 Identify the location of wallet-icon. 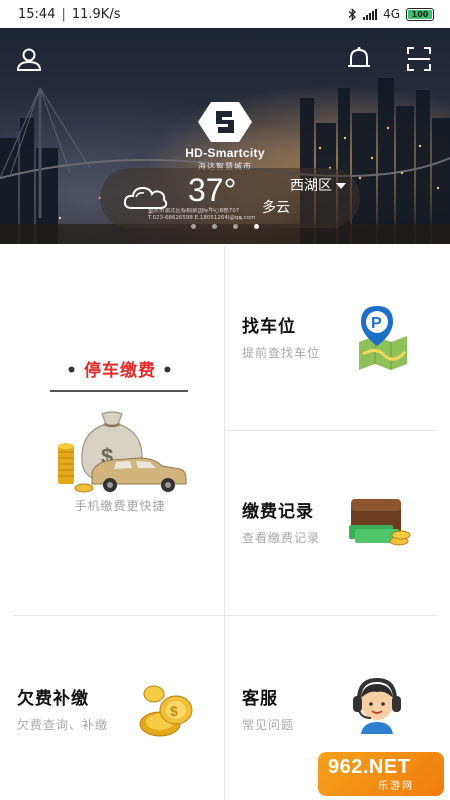
(380, 522).